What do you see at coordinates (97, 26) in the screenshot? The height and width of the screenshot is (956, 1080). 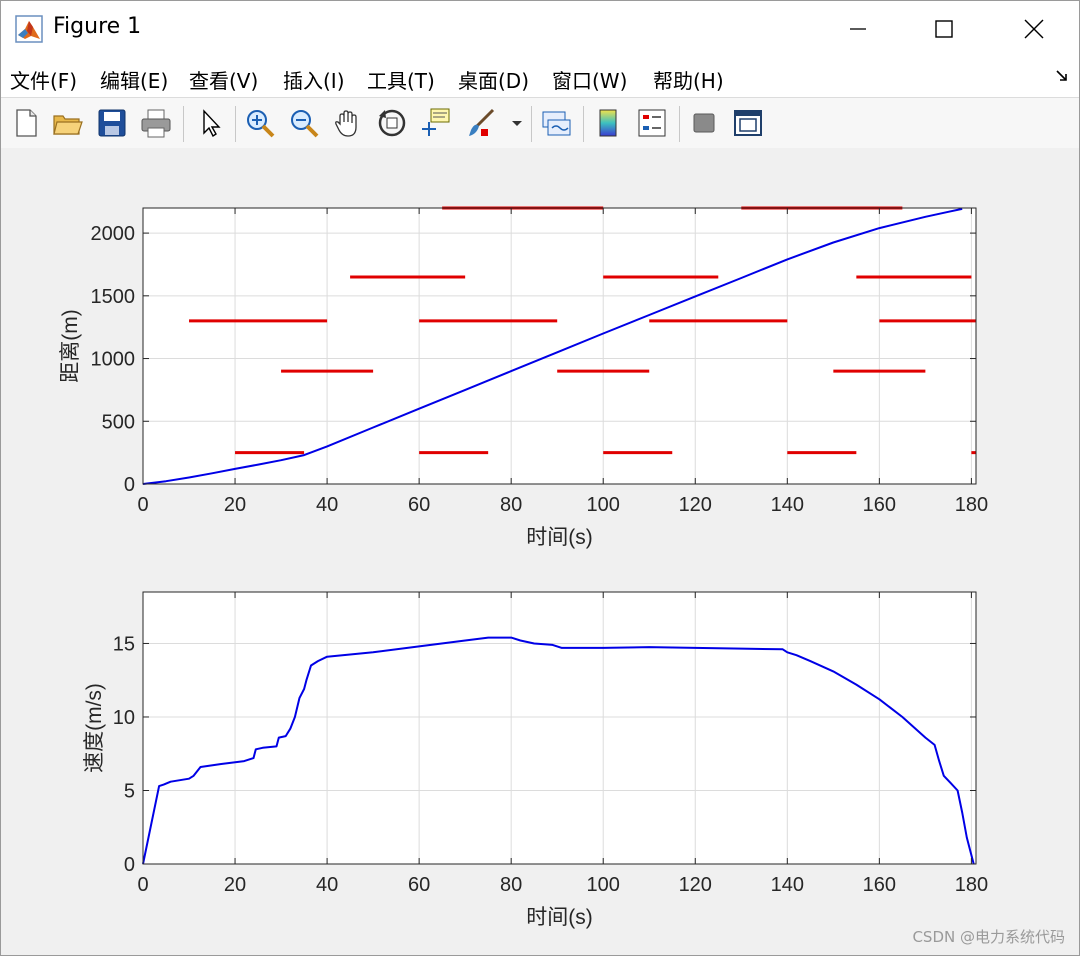 I see `window-title: Figure 1` at bounding box center [97, 26].